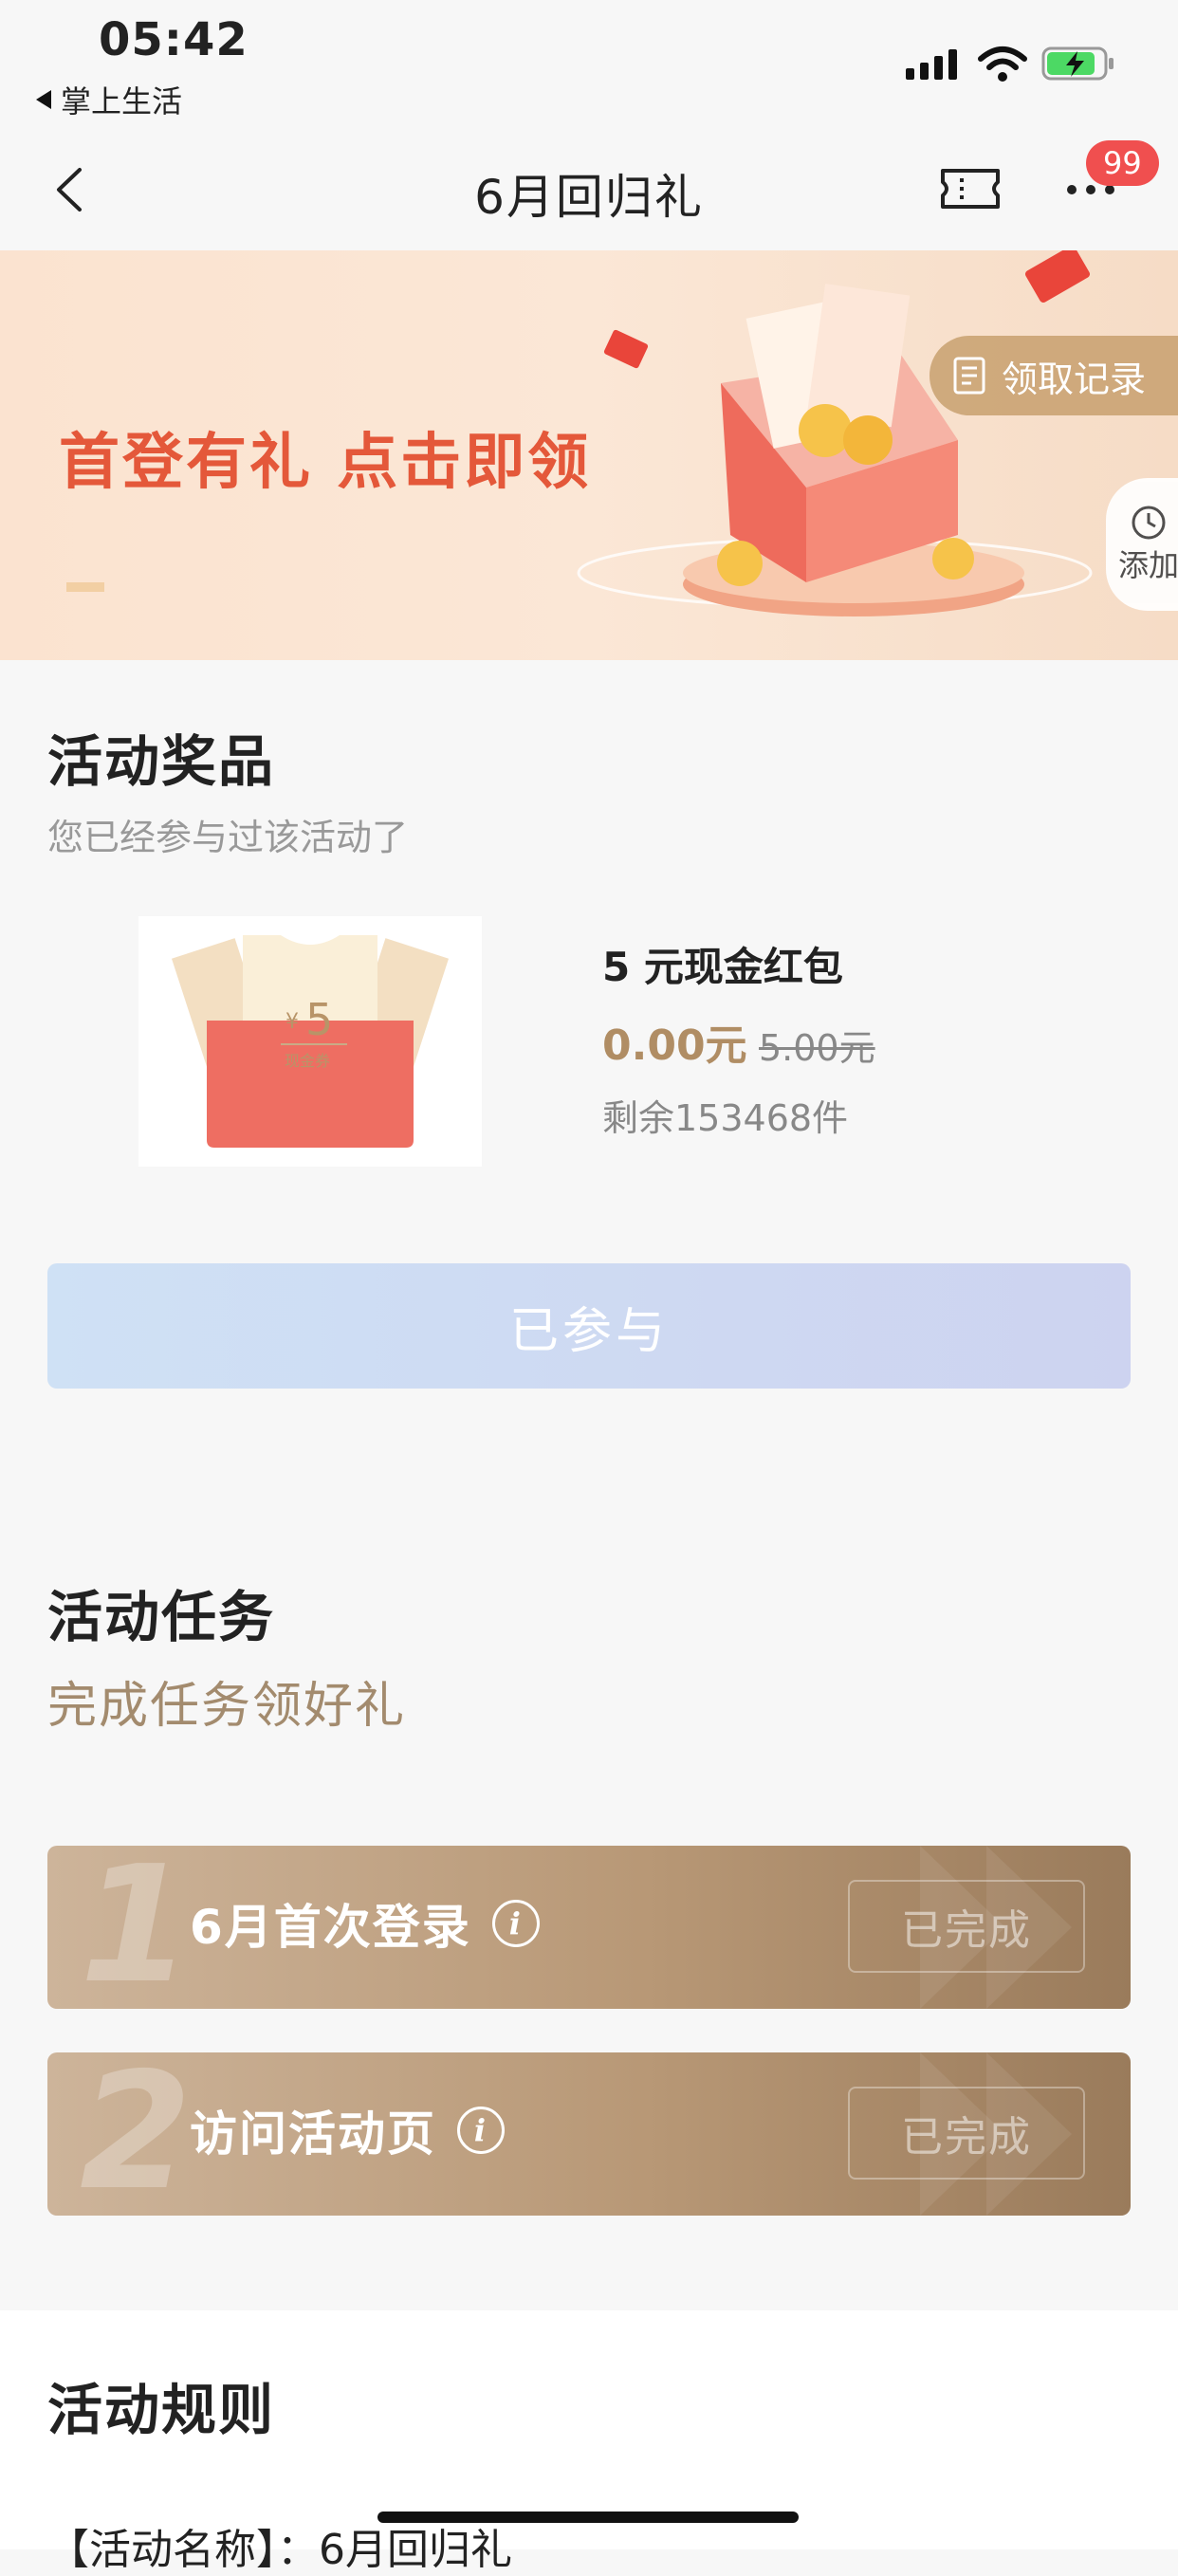 This screenshot has width=1178, height=2576. What do you see at coordinates (969, 376) in the screenshot?
I see `record-list-icon` at bounding box center [969, 376].